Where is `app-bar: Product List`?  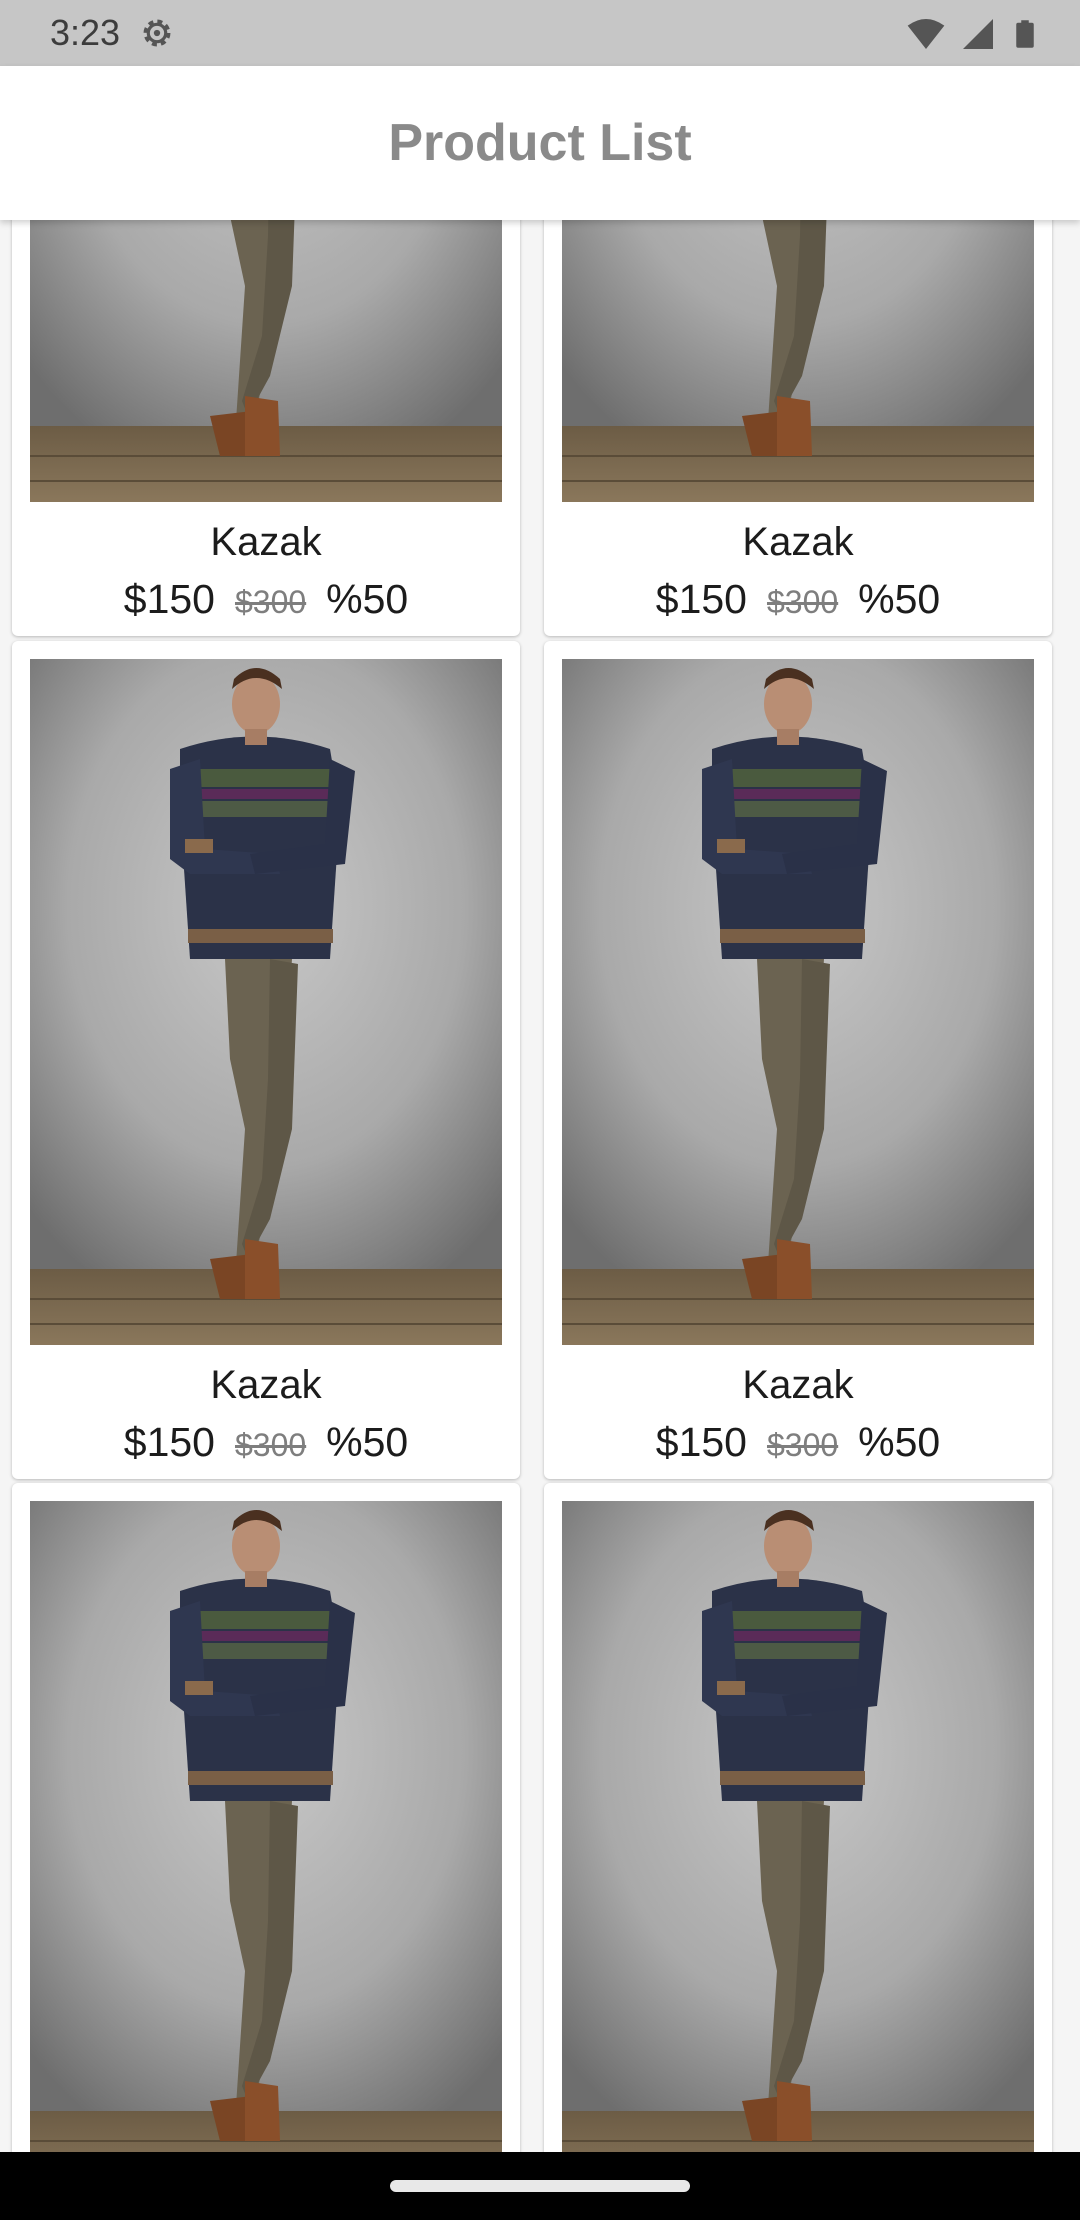
app-bar: Product List is located at coordinates (540, 143).